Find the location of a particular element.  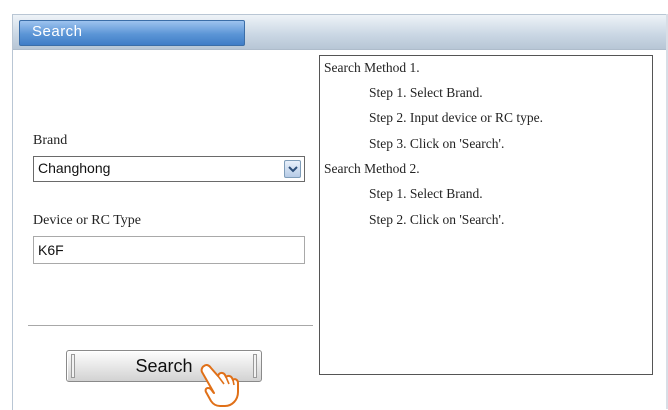

help-method2-step2: Step 2. Click on 'Search'. is located at coordinates (437, 219).